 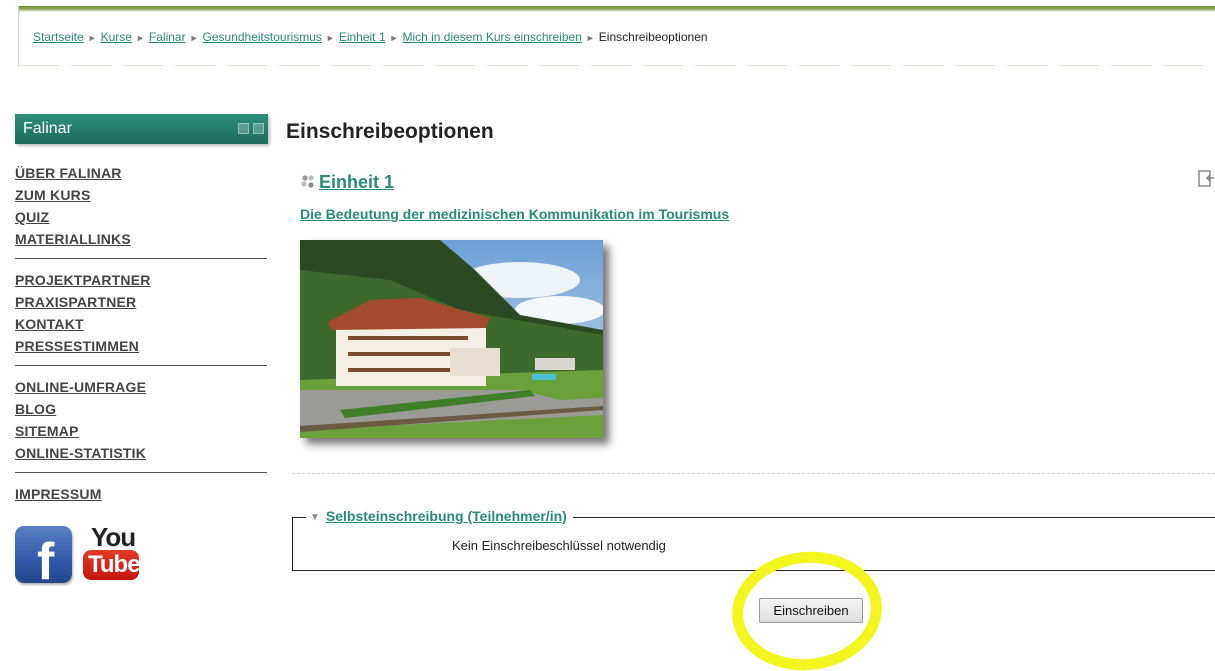 I want to click on enrolment-info-text: Kein Einschreibeschlüssel notwendig, so click(x=559, y=545).